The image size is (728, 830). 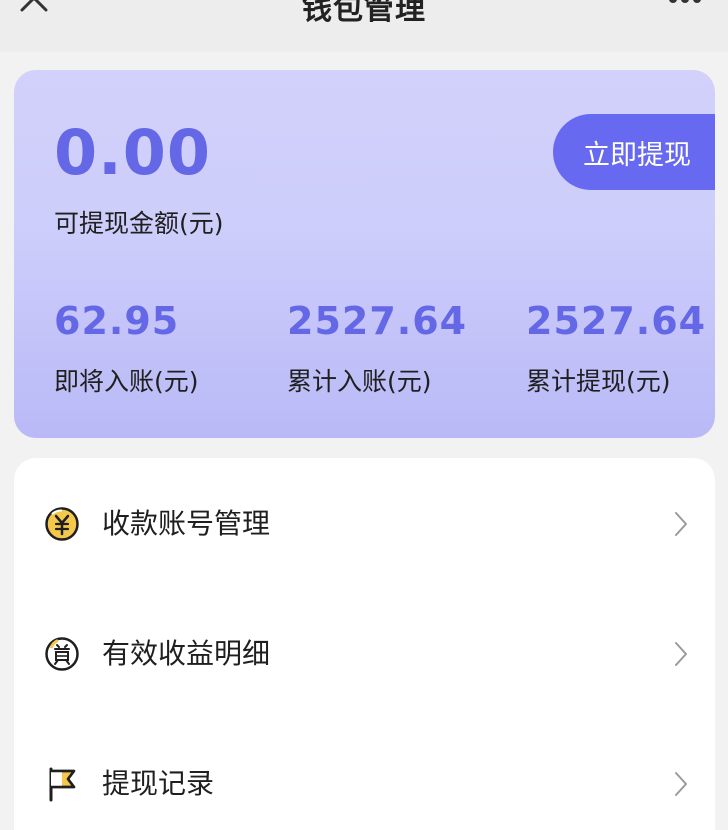 What do you see at coordinates (62, 524) in the screenshot?
I see `yuan-coin-icon` at bounding box center [62, 524].